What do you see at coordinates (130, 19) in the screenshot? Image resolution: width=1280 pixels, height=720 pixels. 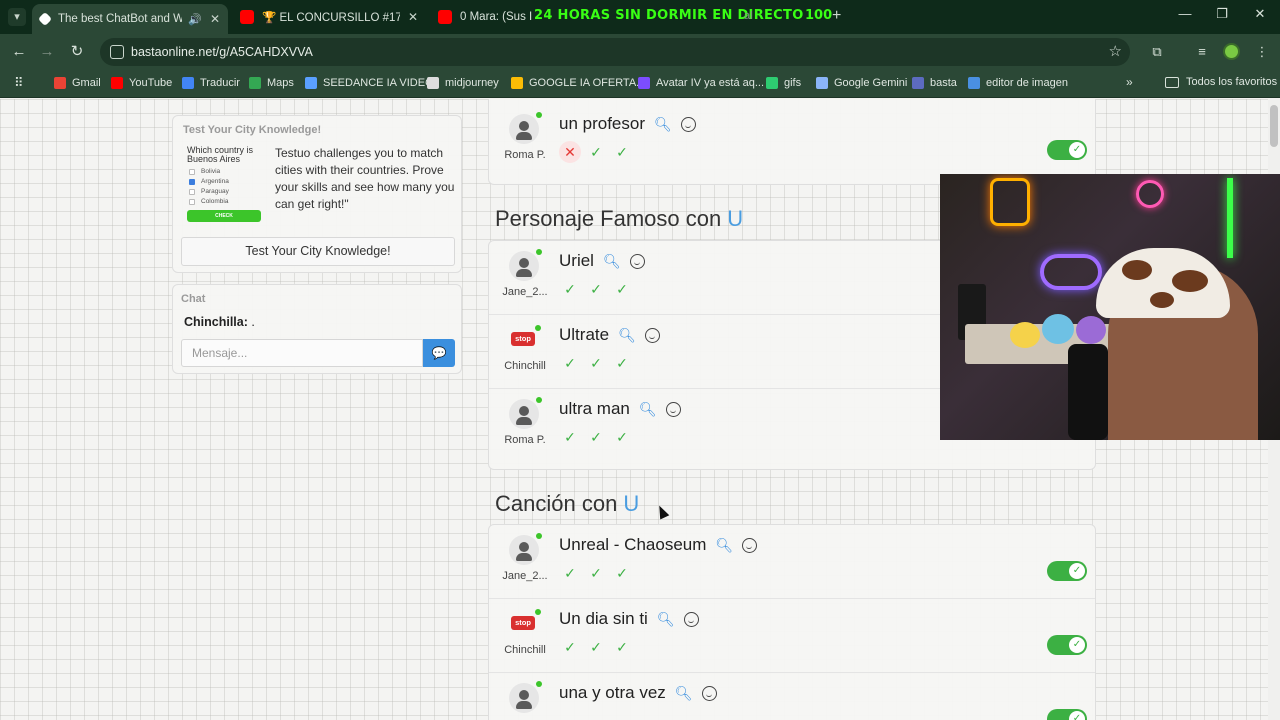 I see `tab-chatbot: The best ChatBot and Widg 🔊 ✕` at bounding box center [130, 19].